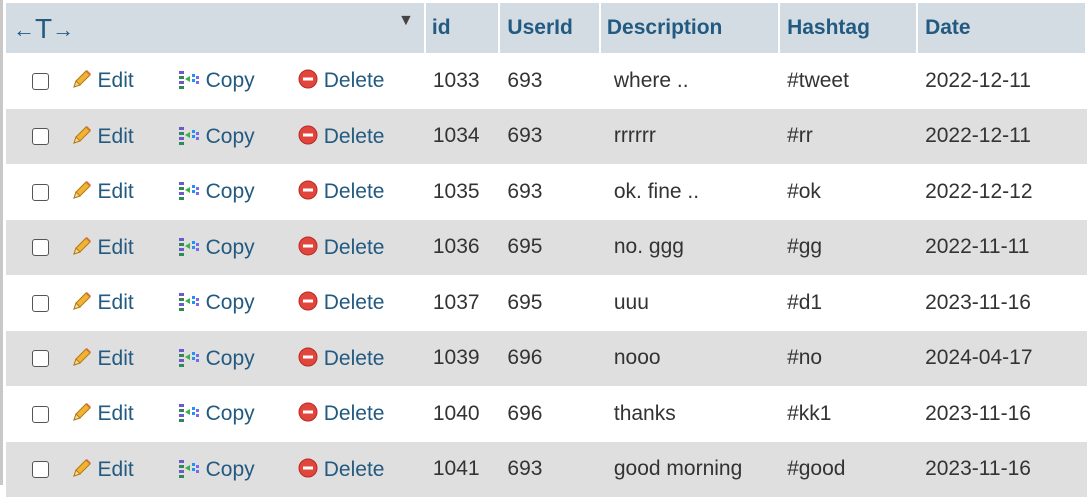 The height and width of the screenshot is (497, 1087). What do you see at coordinates (690, 81) in the screenshot?
I see `cell-description: where ..` at bounding box center [690, 81].